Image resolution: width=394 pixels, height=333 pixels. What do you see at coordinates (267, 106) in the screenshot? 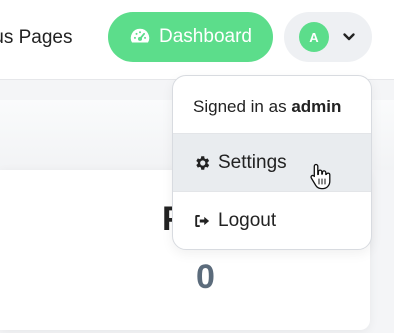
I see `signed-in-text: Signed in as admin` at bounding box center [267, 106].